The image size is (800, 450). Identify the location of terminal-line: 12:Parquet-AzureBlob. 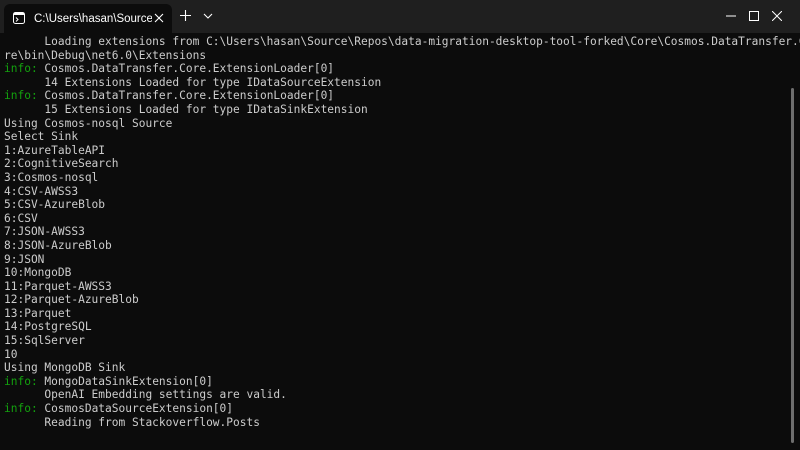
(393, 300).